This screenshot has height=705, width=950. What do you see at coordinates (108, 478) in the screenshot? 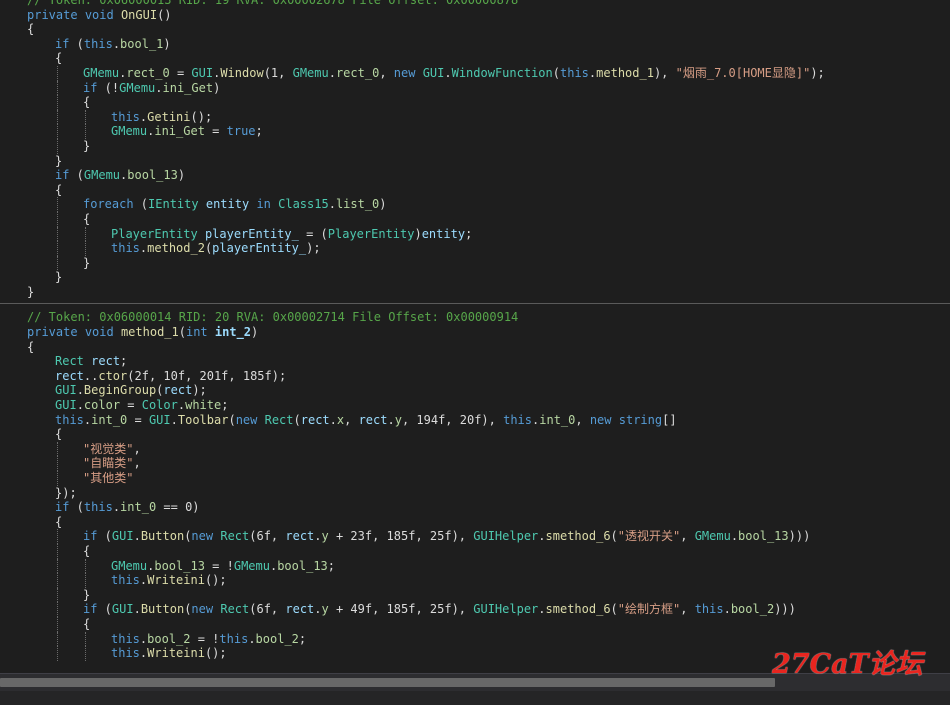
I see `code-token: "其他类"` at bounding box center [108, 478].